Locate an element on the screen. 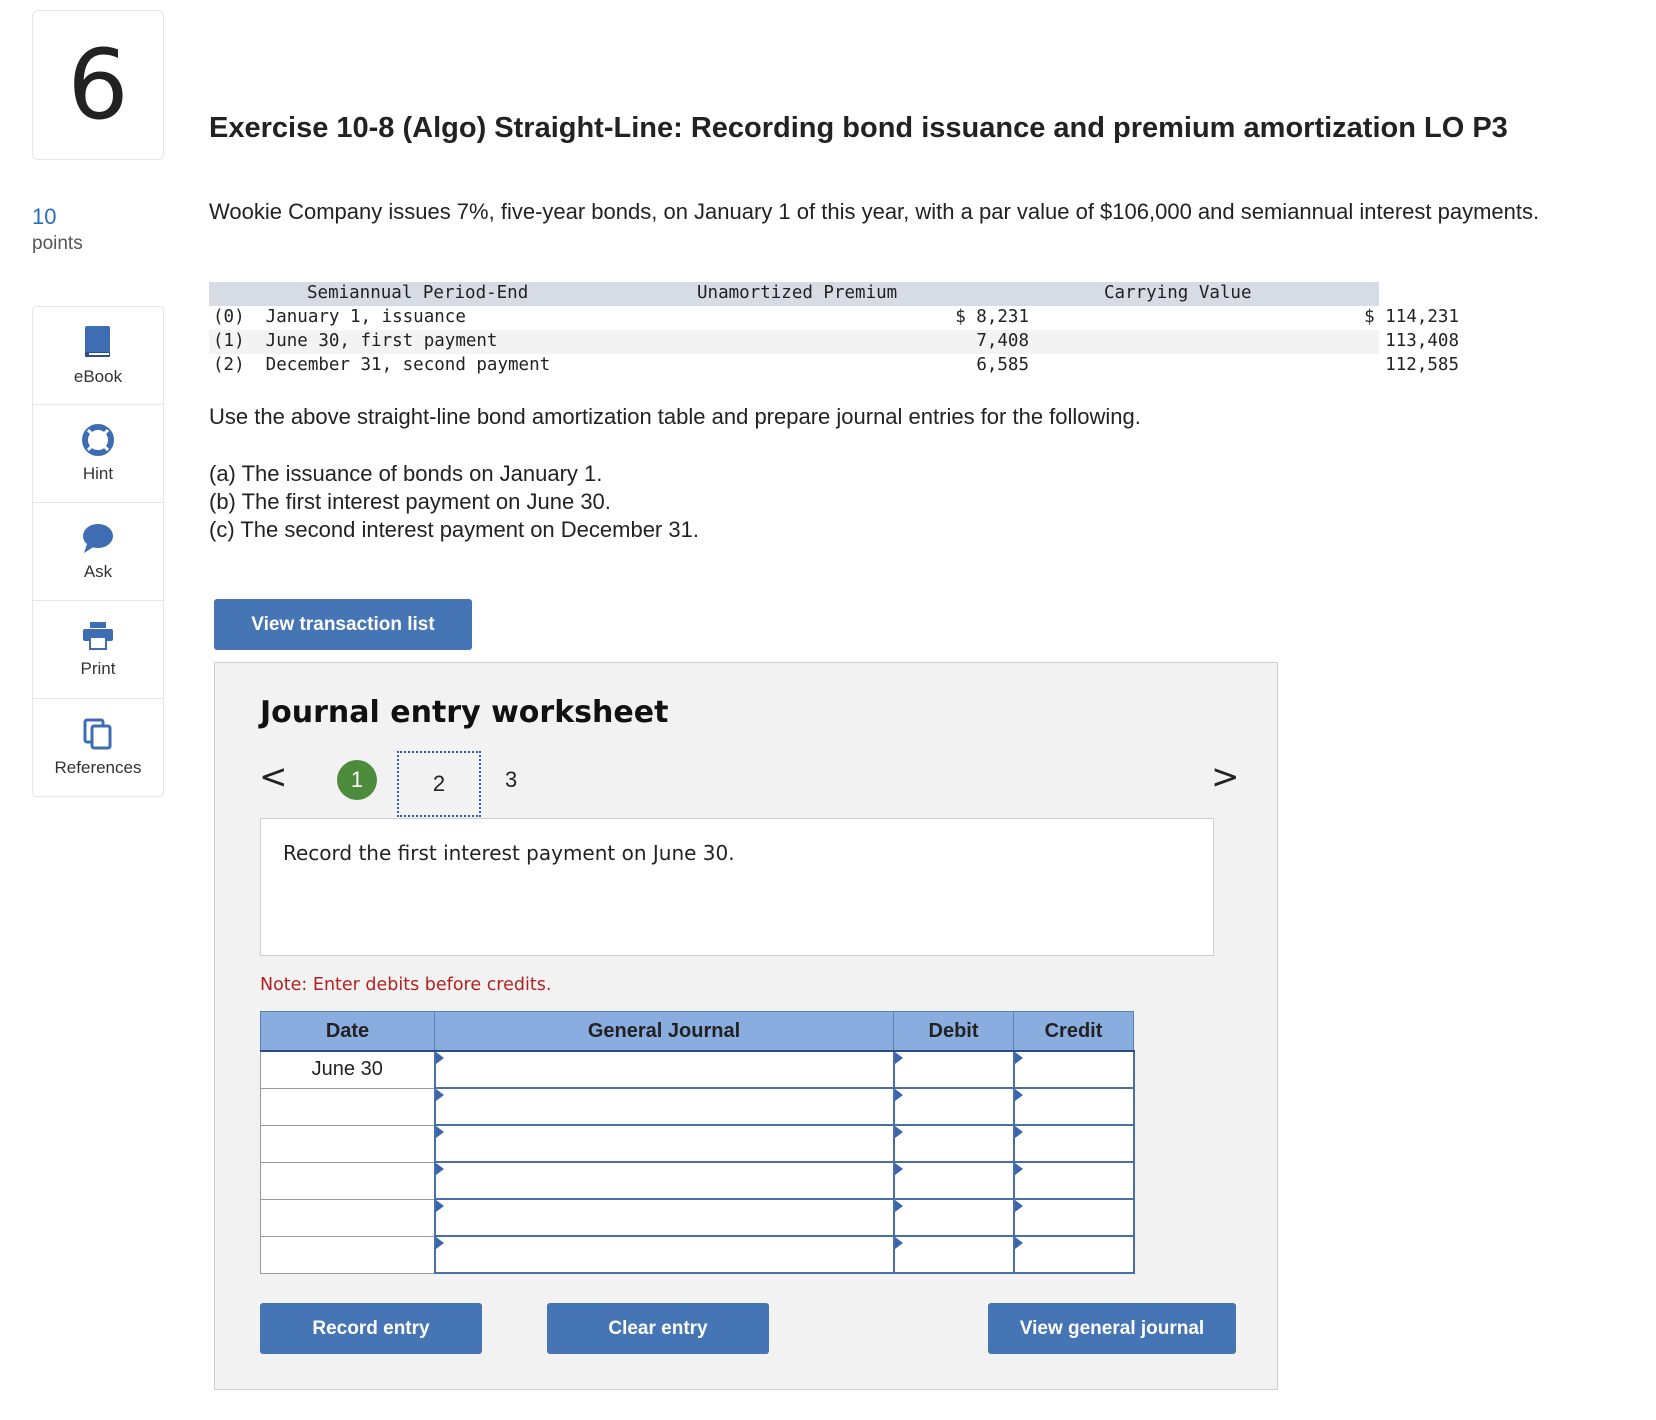  header-premium: Unamortized Premium is located at coordinates (797, 293).